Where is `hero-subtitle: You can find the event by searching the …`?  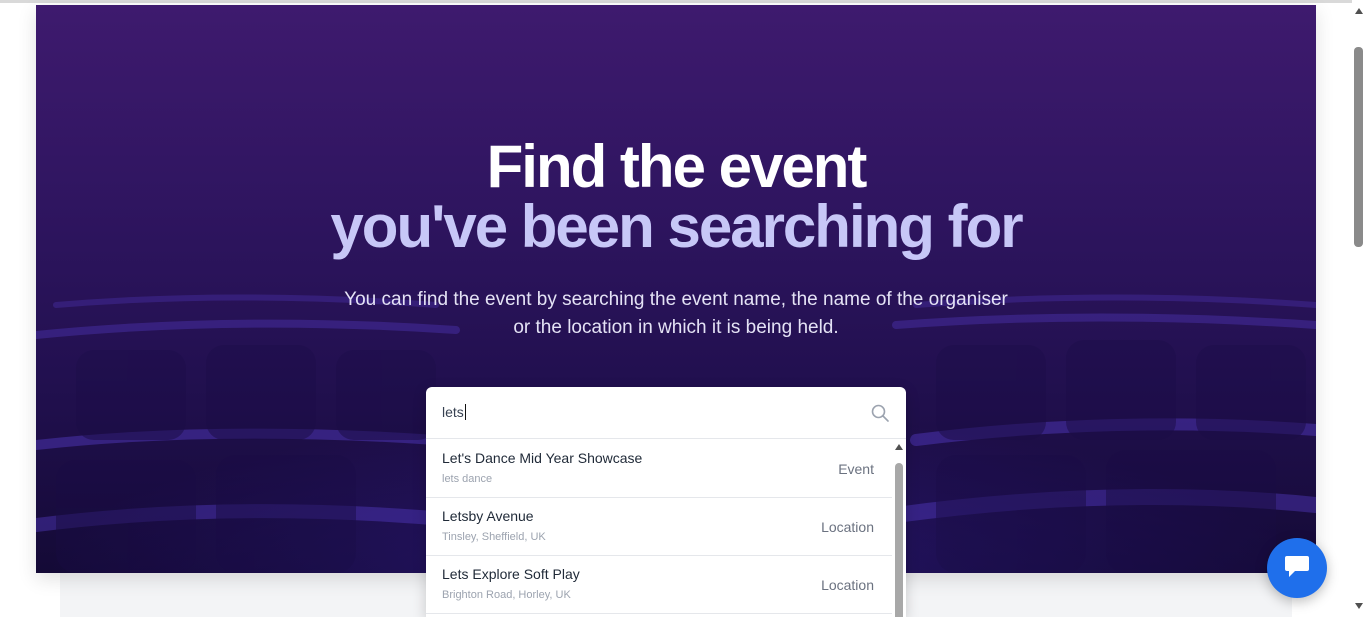
hero-subtitle: You can find the event by searching the … is located at coordinates (676, 314).